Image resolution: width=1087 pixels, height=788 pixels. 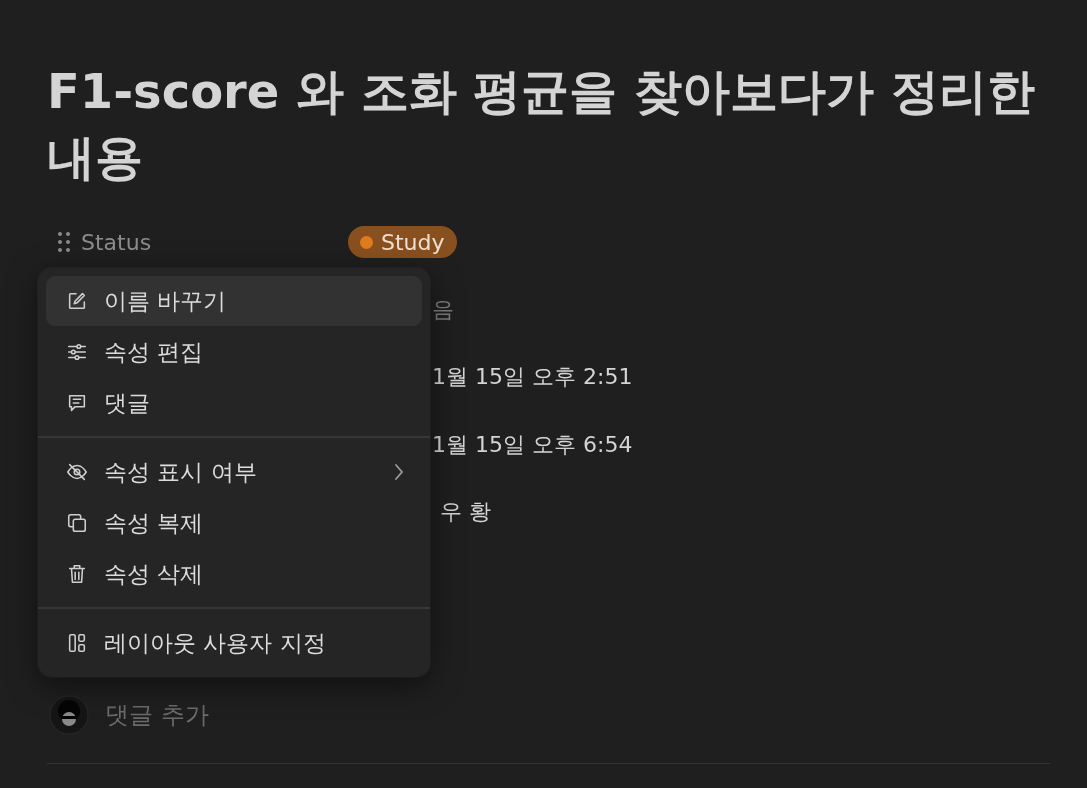 I want to click on duplicate-icon, so click(x=77, y=523).